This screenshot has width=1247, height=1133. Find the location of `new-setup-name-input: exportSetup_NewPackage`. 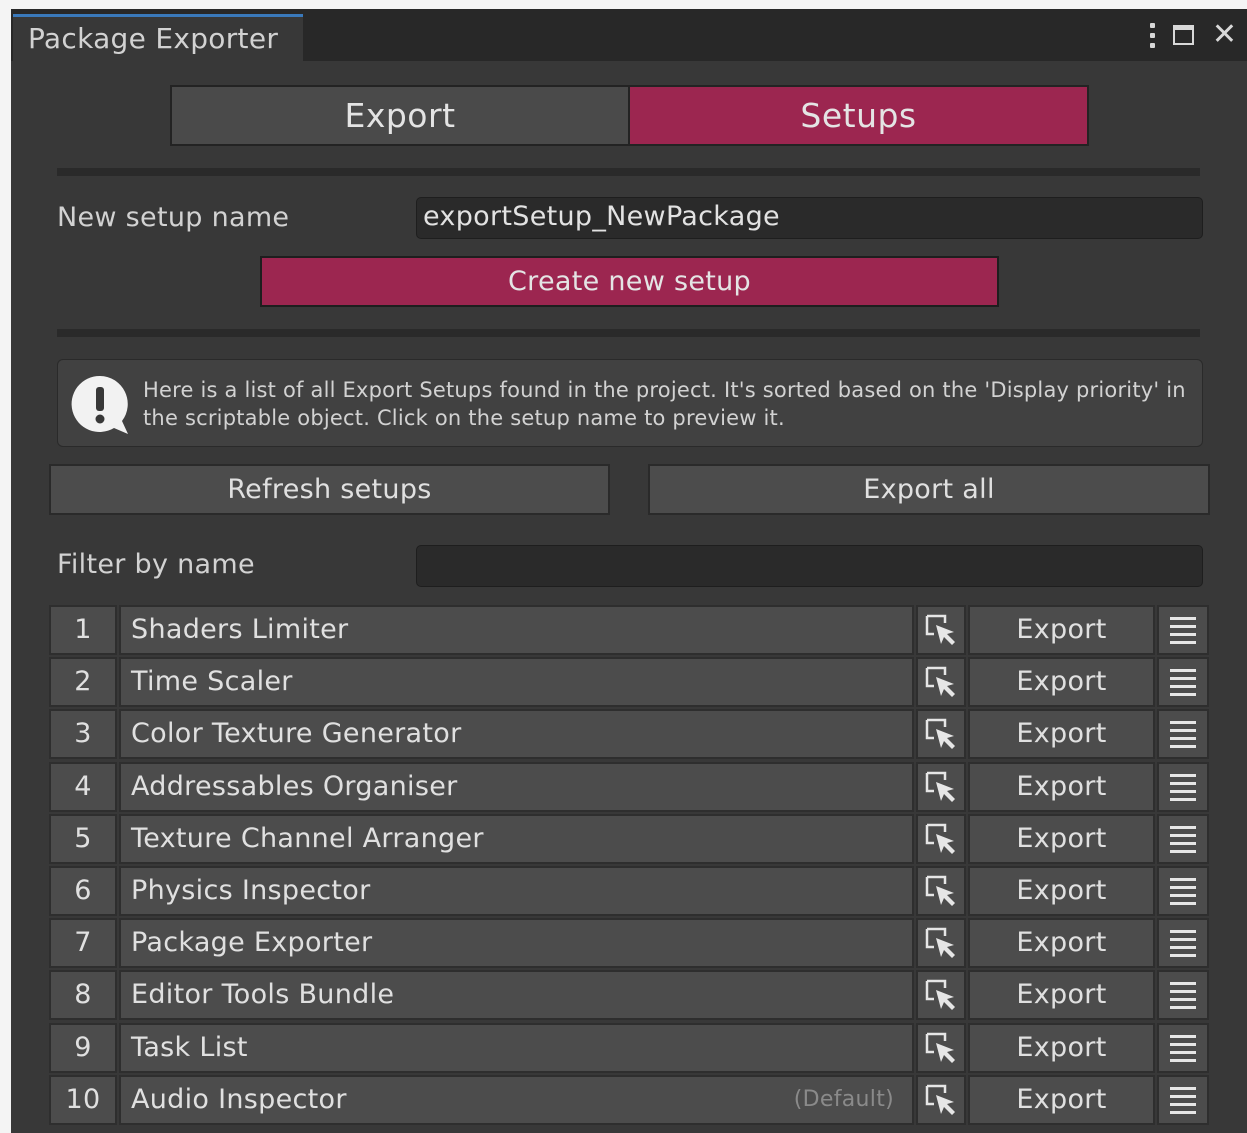

new-setup-name-input: exportSetup_NewPackage is located at coordinates (809, 218).